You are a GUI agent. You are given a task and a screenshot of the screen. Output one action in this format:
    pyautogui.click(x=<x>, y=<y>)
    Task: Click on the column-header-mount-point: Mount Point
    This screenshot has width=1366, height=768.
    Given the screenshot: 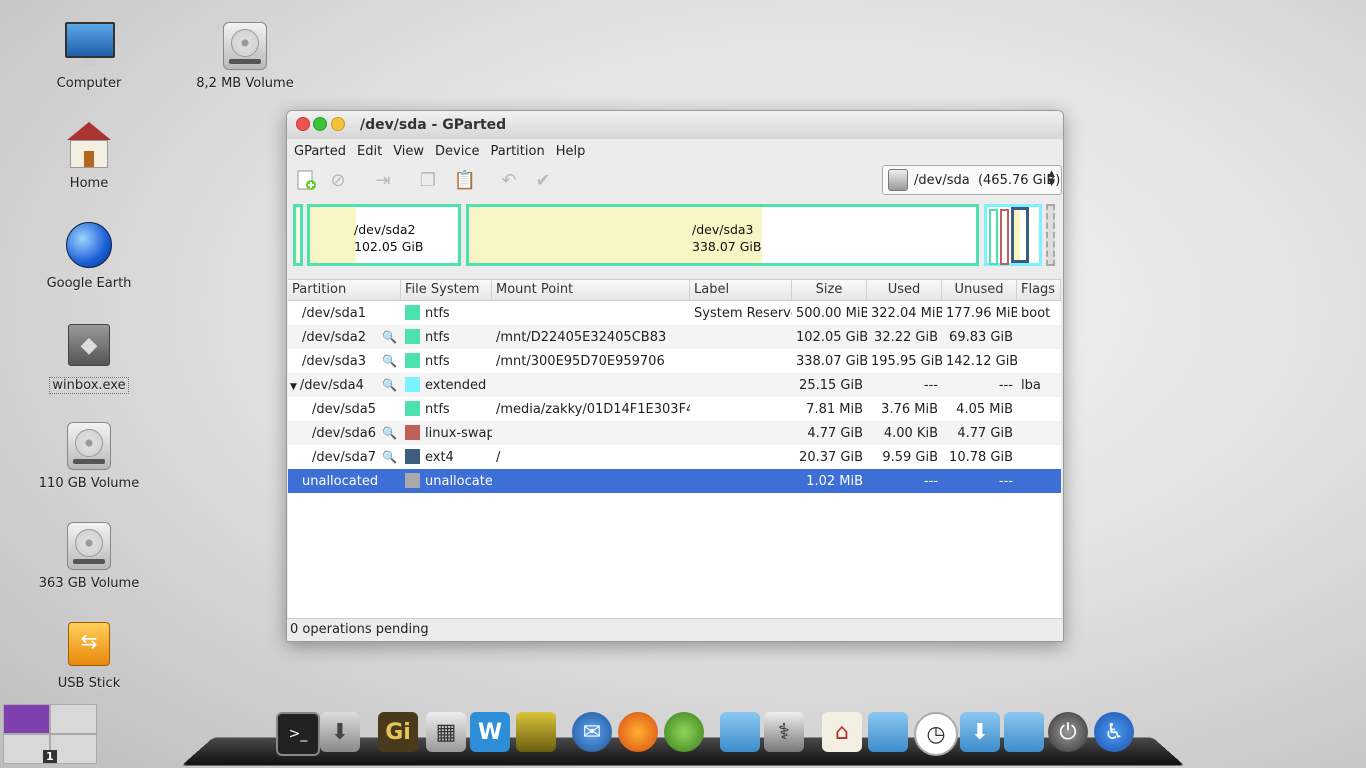 What is the action you would take?
    pyautogui.click(x=591, y=290)
    